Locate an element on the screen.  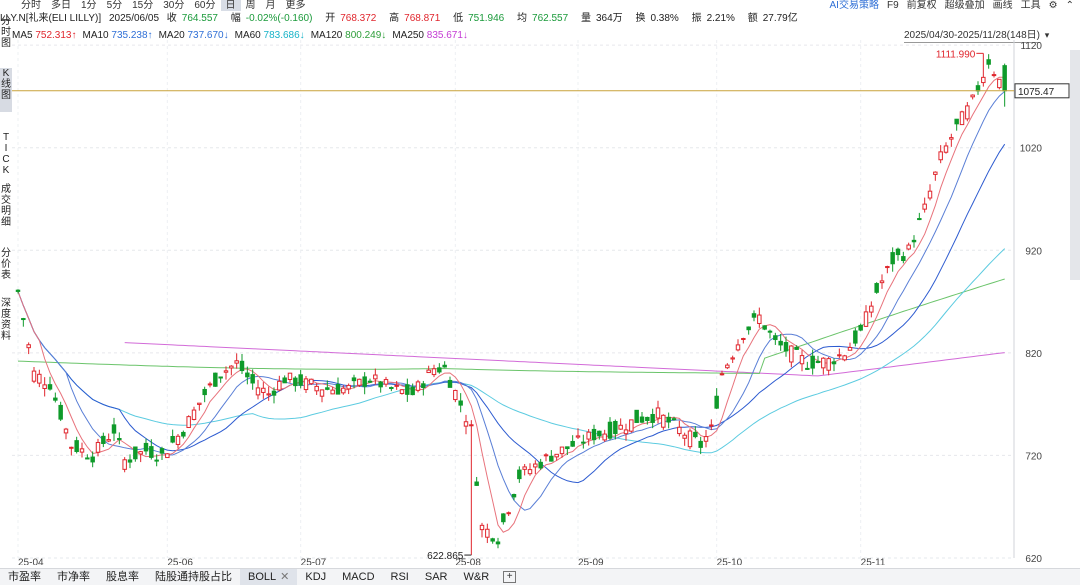
indicator-tab-1: 市净率 is located at coordinates (73, 577).